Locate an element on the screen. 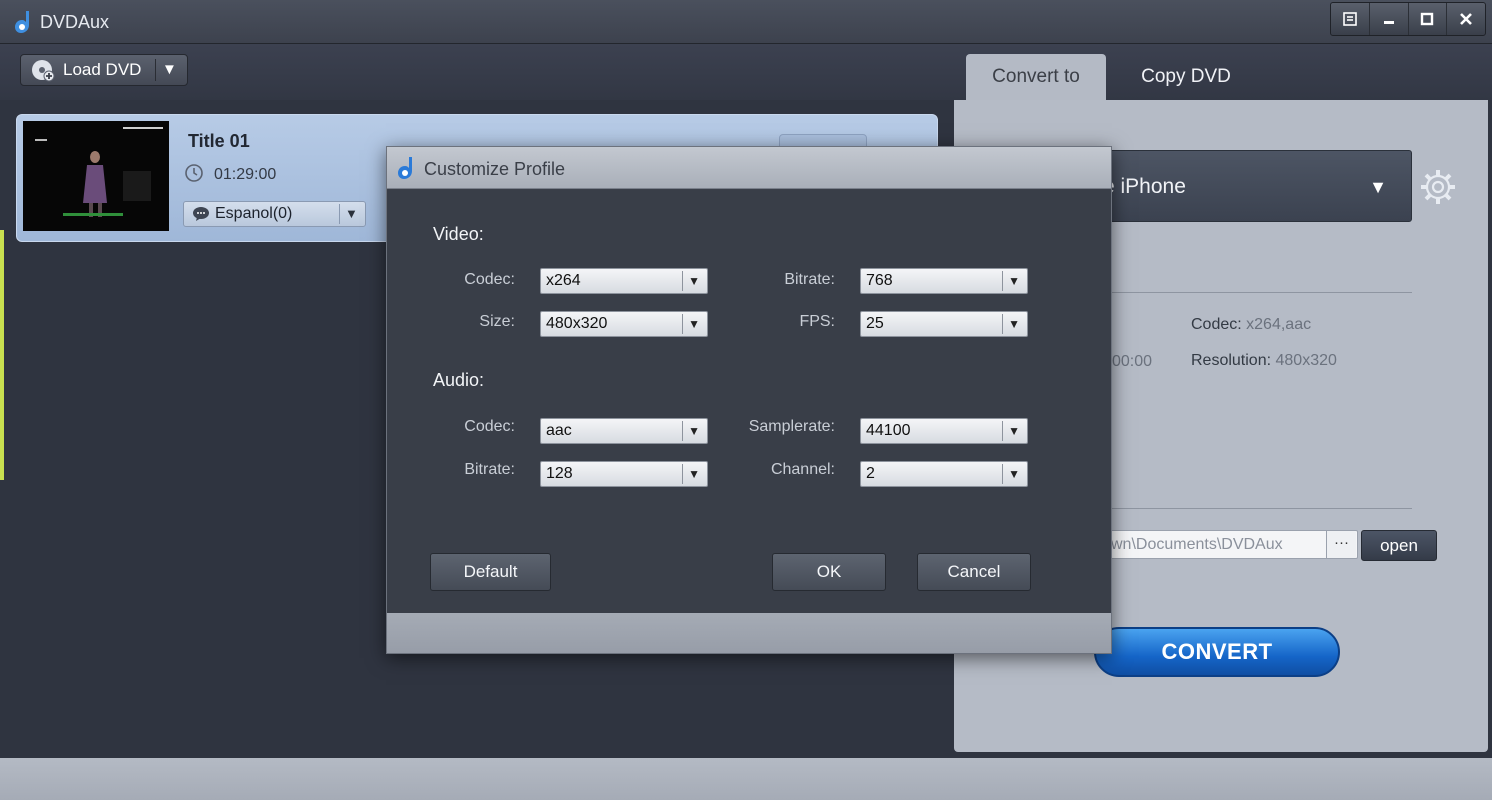  resolution-info-value: 480x320 is located at coordinates (1306, 360).